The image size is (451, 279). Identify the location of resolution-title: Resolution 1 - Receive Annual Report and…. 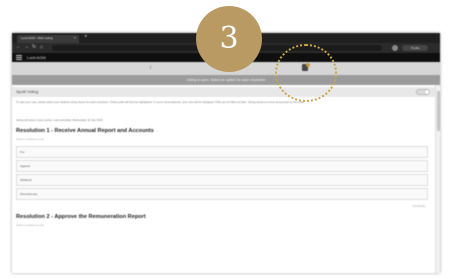
(85, 131).